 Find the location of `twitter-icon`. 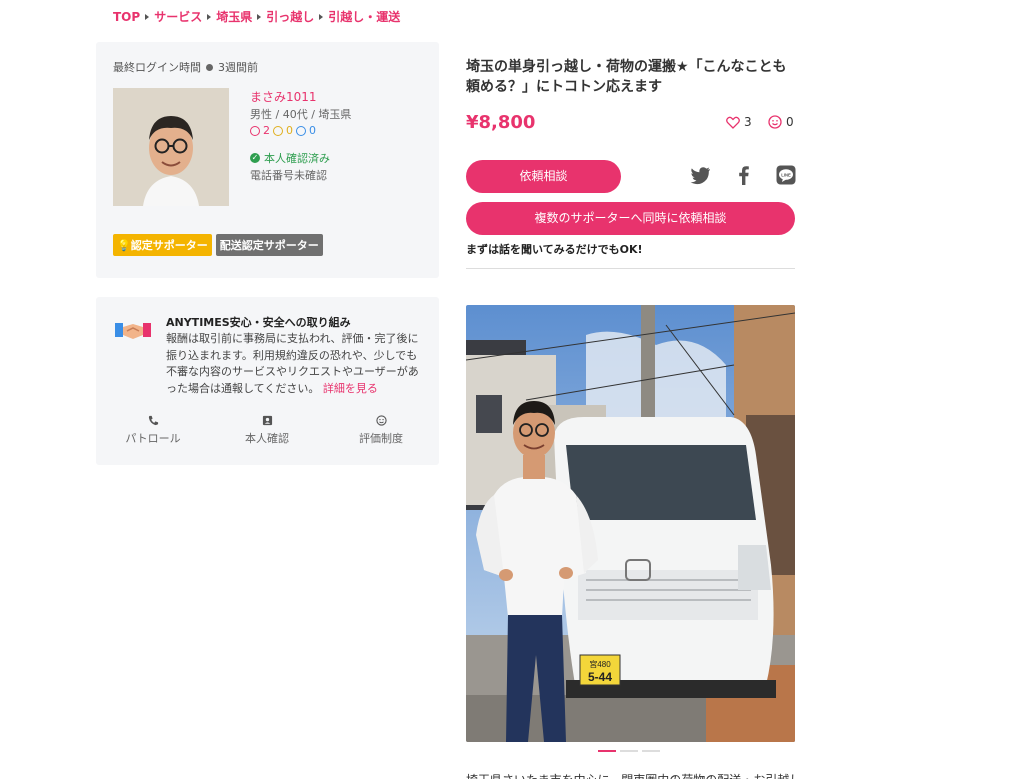

twitter-icon is located at coordinates (701, 175).